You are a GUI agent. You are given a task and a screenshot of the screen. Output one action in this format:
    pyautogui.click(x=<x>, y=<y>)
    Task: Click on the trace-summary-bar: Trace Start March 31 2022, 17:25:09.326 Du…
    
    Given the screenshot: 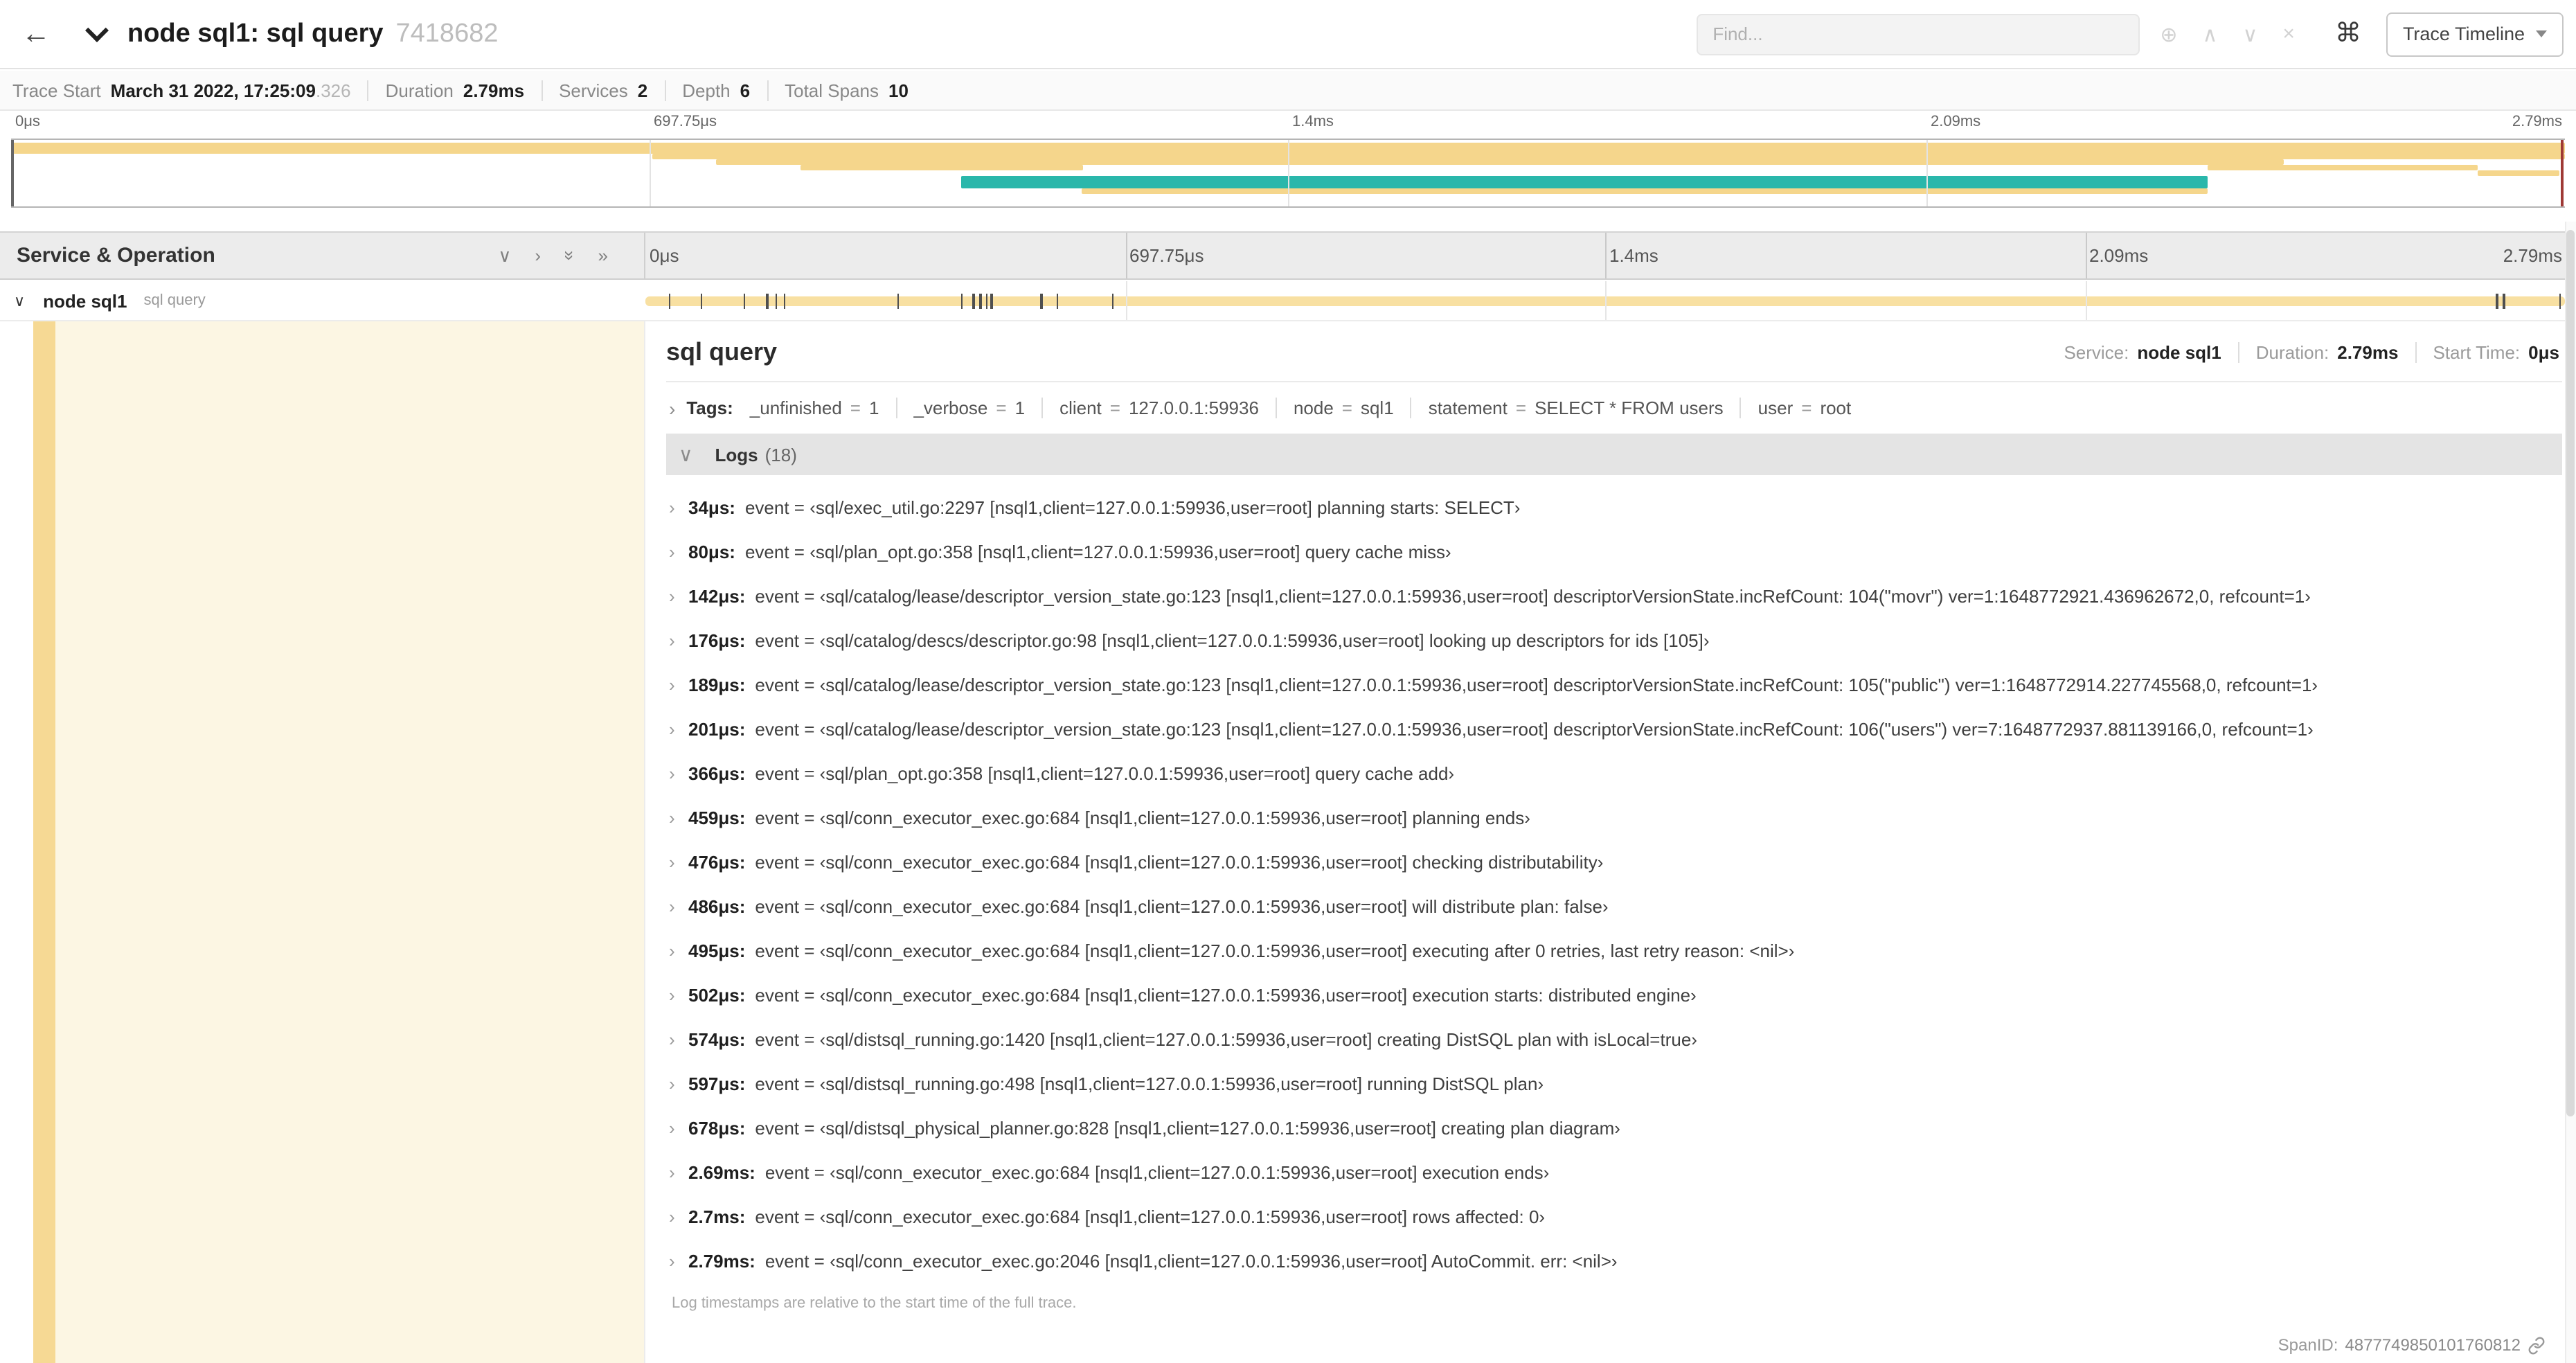 What is the action you would take?
    pyautogui.click(x=1288, y=91)
    